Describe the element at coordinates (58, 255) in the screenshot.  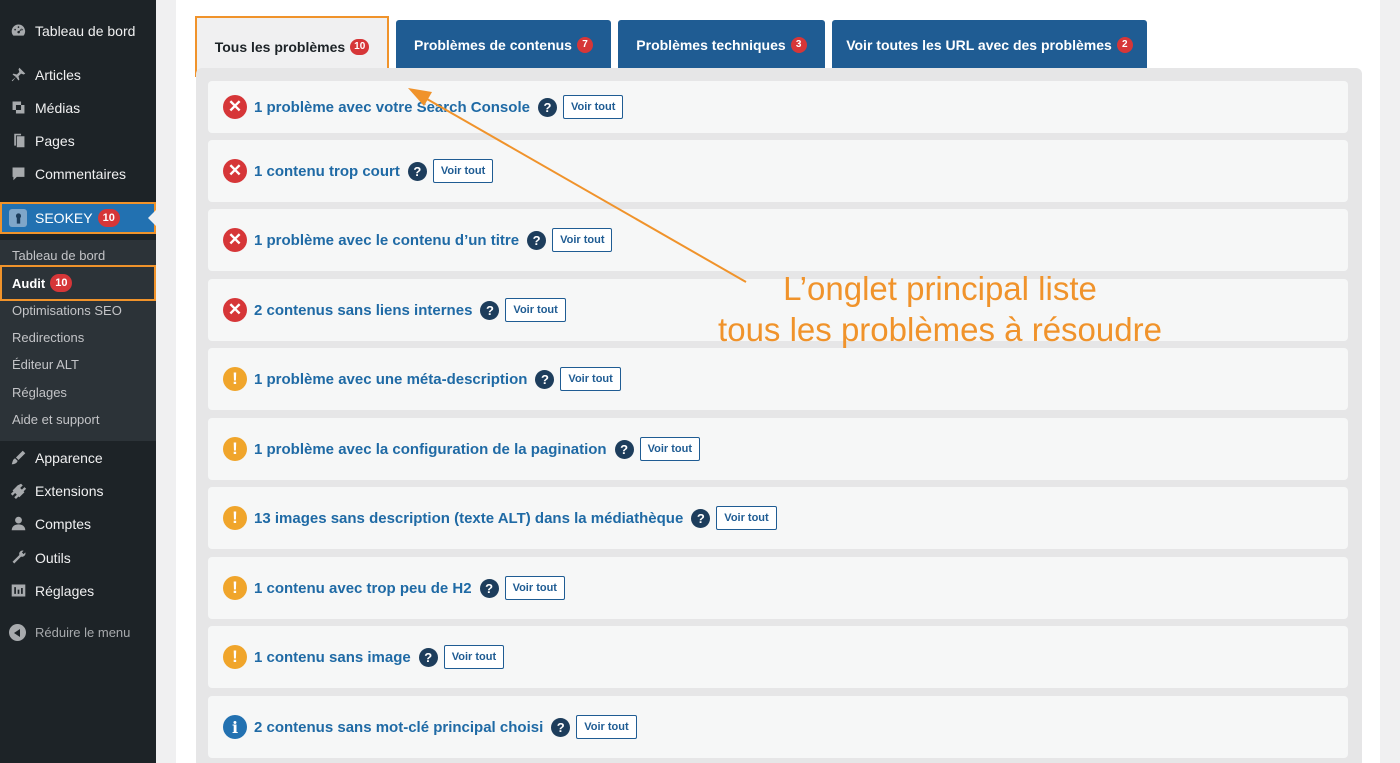
I see `submenu-item-tableau-de-bord: Tableau de bord` at that location.